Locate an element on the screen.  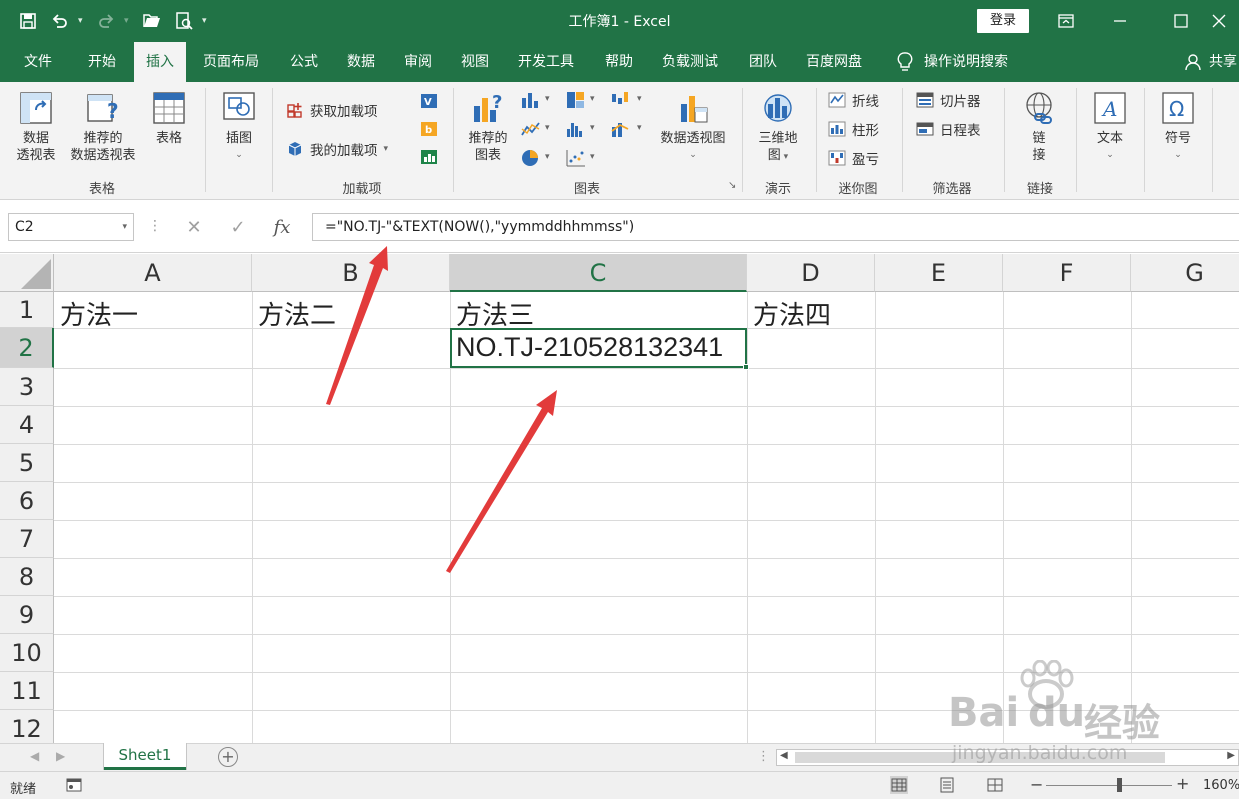
row-header-2: 2 is located at coordinates (27, 348).